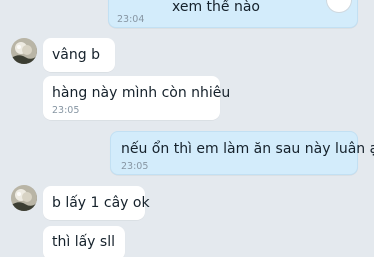  I want to click on message-bubble-outgoing: xem thế nào 23:04, so click(233, 14).